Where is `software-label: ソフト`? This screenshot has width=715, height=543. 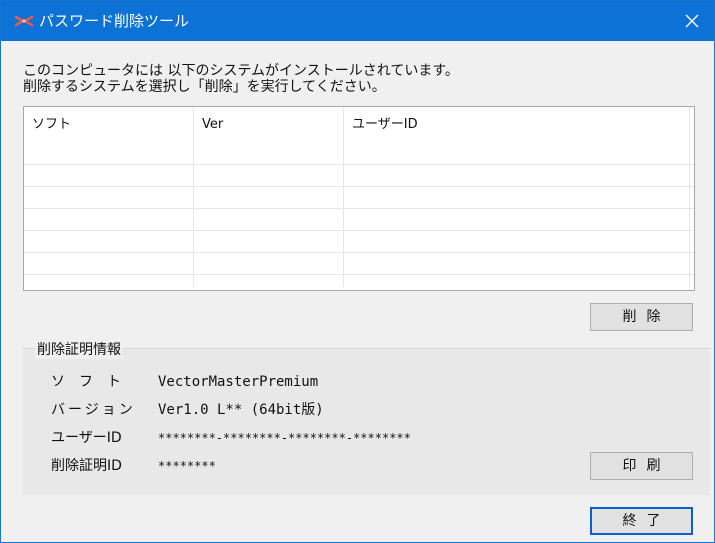 software-label: ソフト is located at coordinates (93, 382).